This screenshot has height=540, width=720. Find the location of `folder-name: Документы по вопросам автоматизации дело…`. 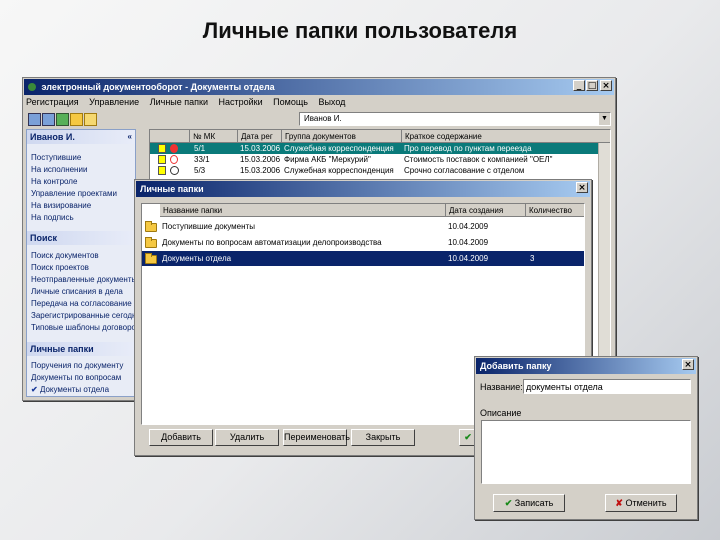

folder-name: Документы по вопросам автоматизации дело… is located at coordinates (272, 242).